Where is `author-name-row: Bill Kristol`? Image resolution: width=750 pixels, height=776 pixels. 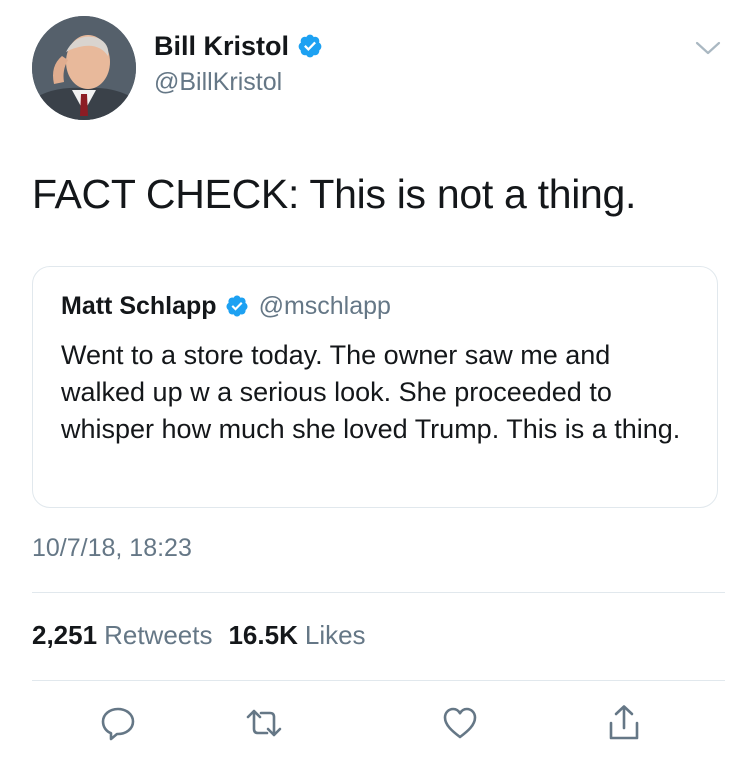
author-name-row: Bill Kristol is located at coordinates (238, 46).